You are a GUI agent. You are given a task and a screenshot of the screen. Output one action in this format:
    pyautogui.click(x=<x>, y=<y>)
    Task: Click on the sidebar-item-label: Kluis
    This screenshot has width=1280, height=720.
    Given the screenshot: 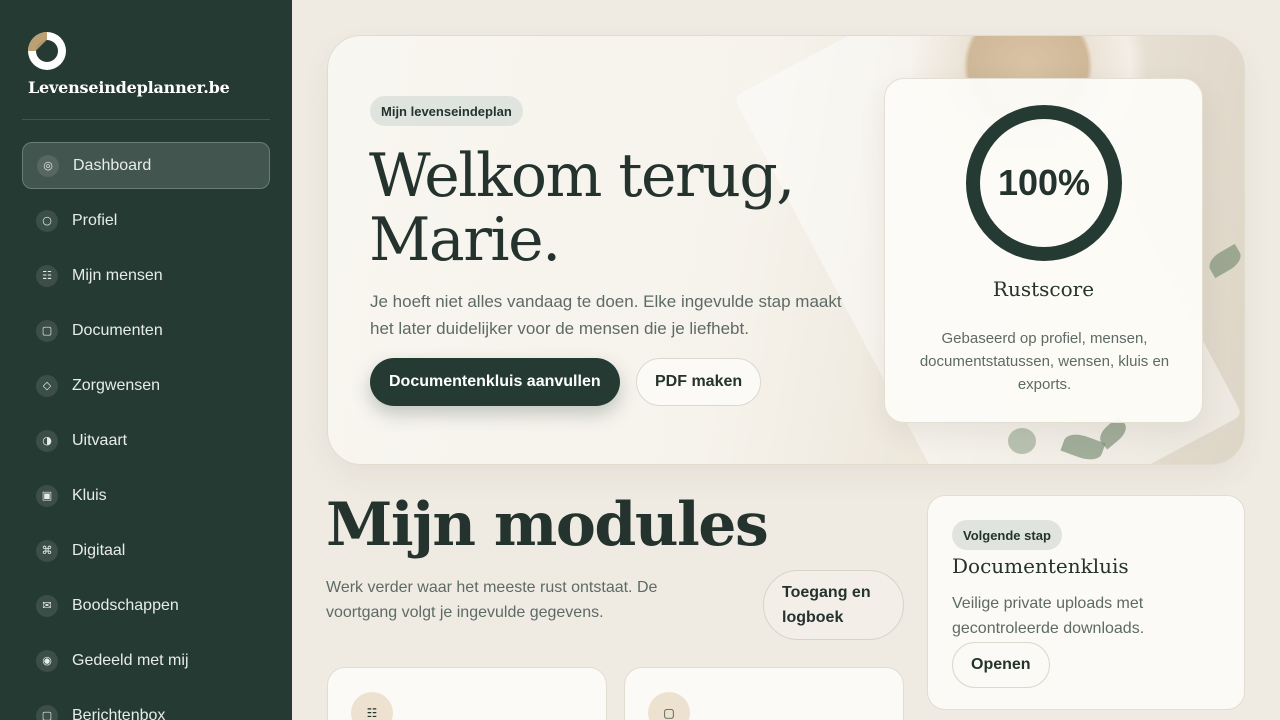 What is the action you would take?
    pyautogui.click(x=89, y=495)
    